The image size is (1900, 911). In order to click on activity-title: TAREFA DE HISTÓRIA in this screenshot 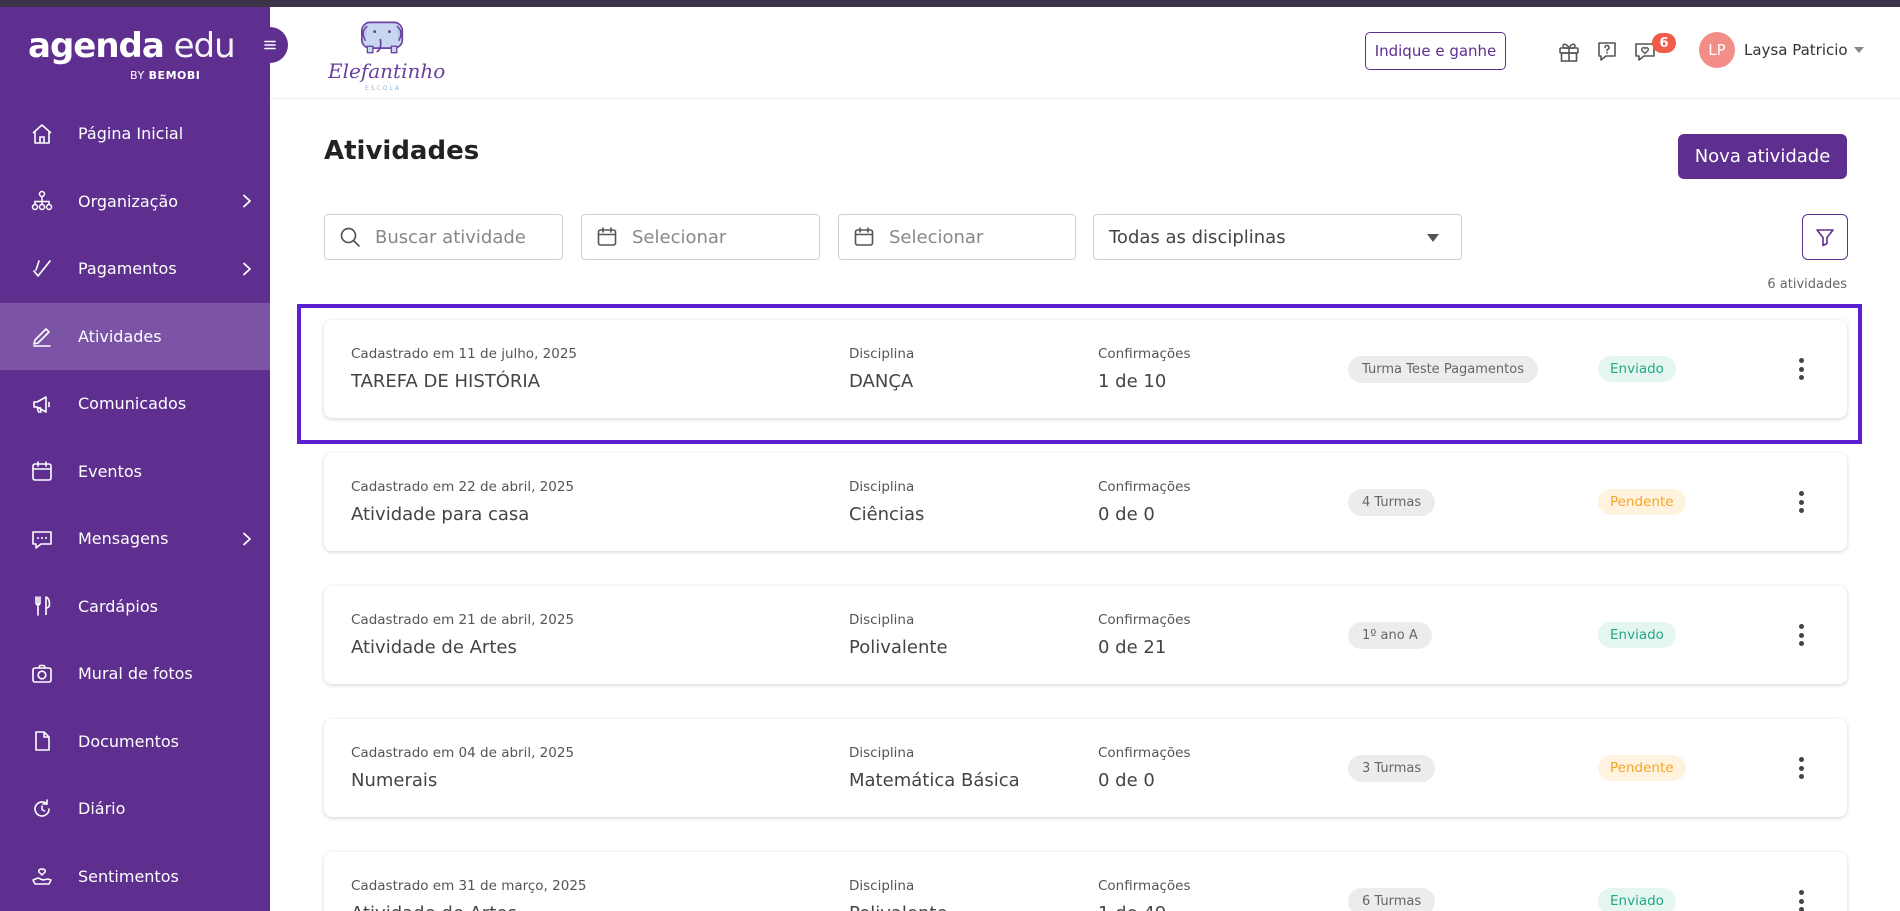, I will do `click(445, 381)`.